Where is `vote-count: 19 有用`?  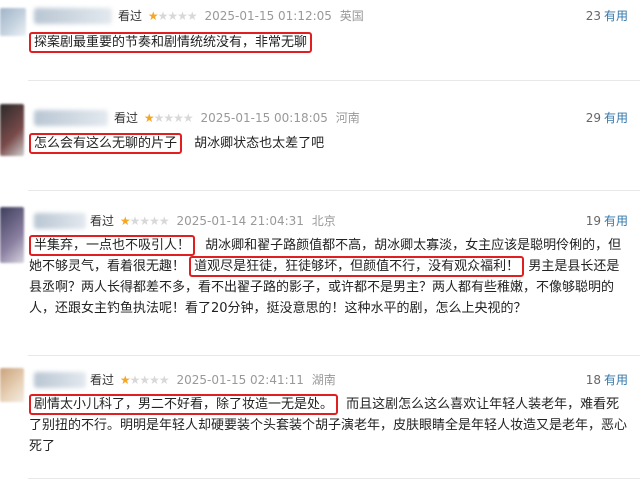
vote-count: 19 有用 is located at coordinates (607, 221).